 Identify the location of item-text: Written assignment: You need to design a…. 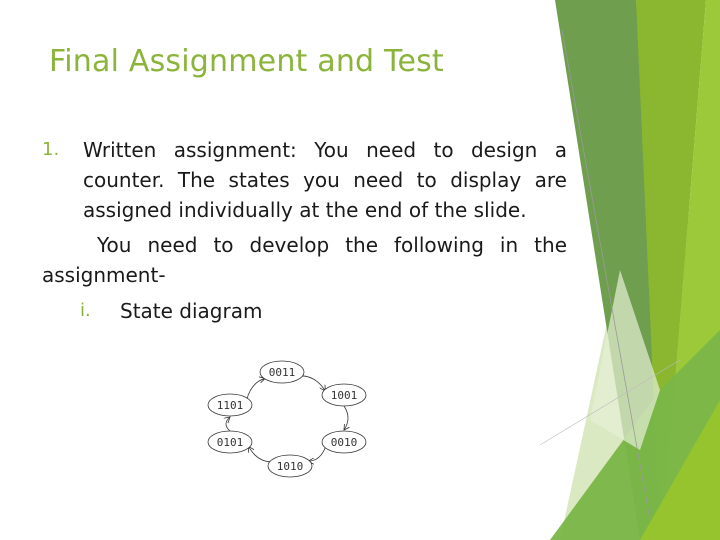
(325, 180).